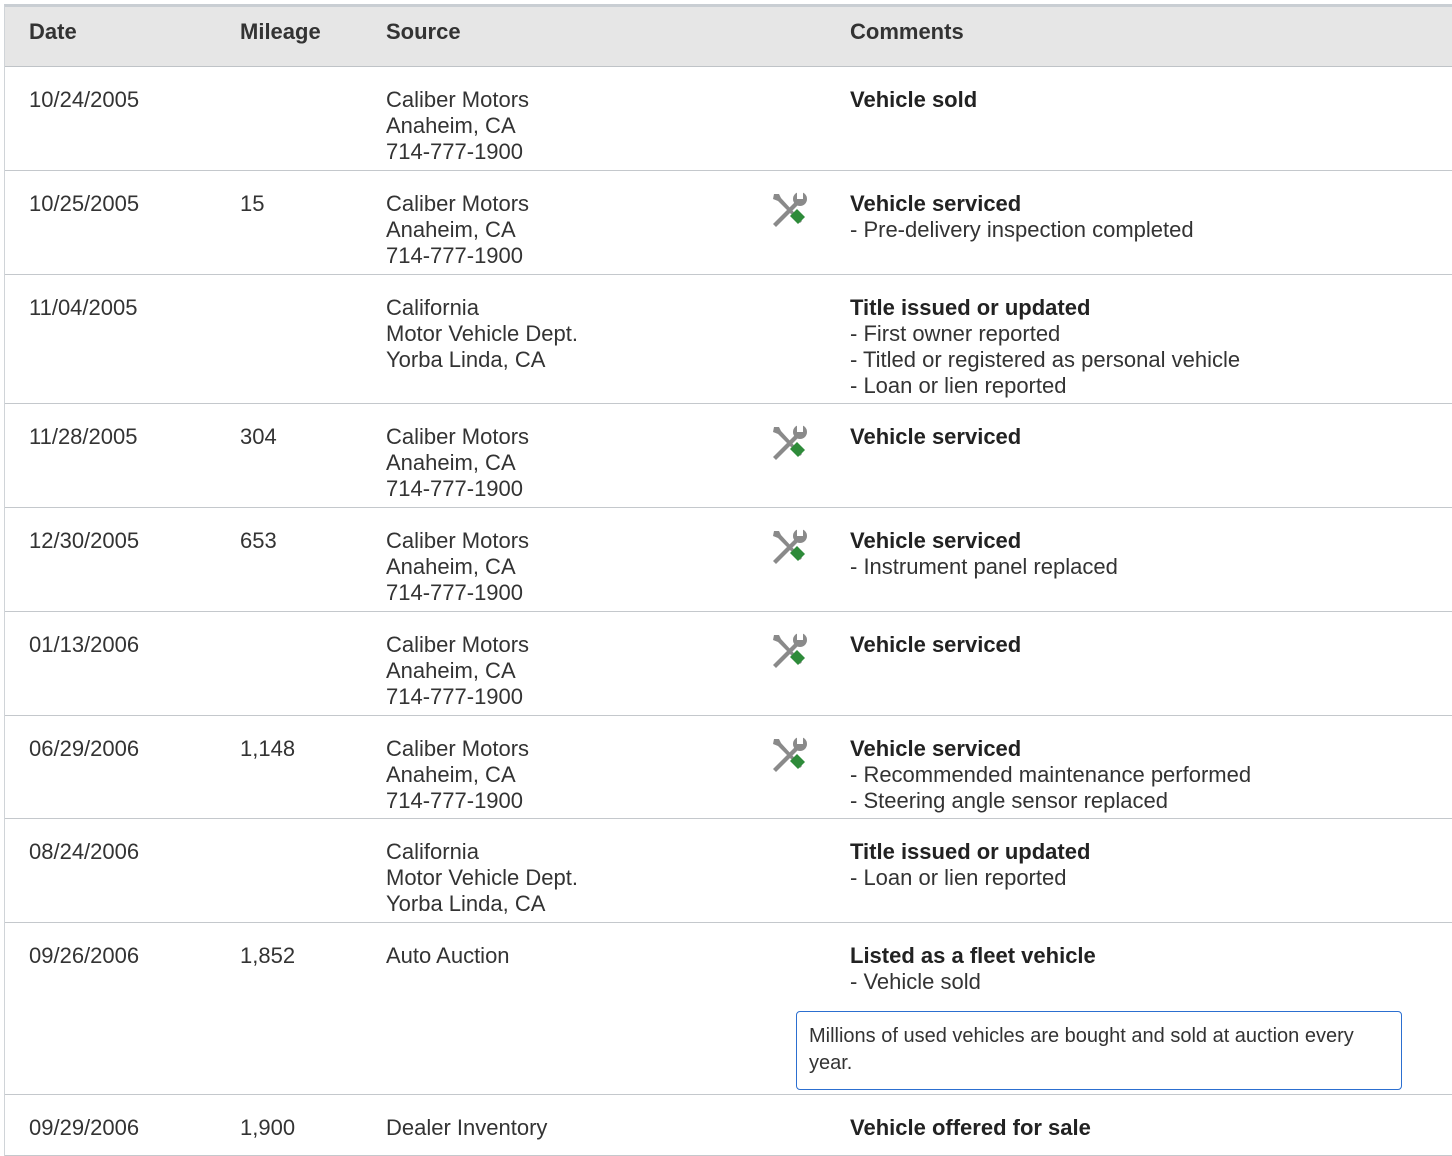 The height and width of the screenshot is (1156, 1452). I want to click on row-date: 01/13/2006, so click(84, 644).